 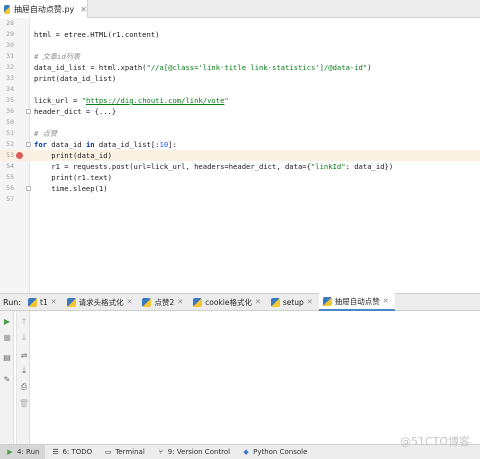 I want to click on python-console-icon: ◆, so click(x=246, y=452).